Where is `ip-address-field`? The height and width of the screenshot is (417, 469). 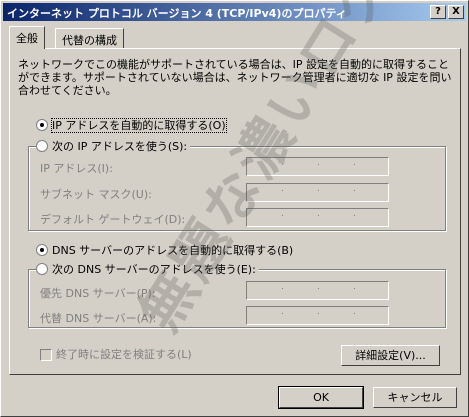 ip-address-field is located at coordinates (317, 166).